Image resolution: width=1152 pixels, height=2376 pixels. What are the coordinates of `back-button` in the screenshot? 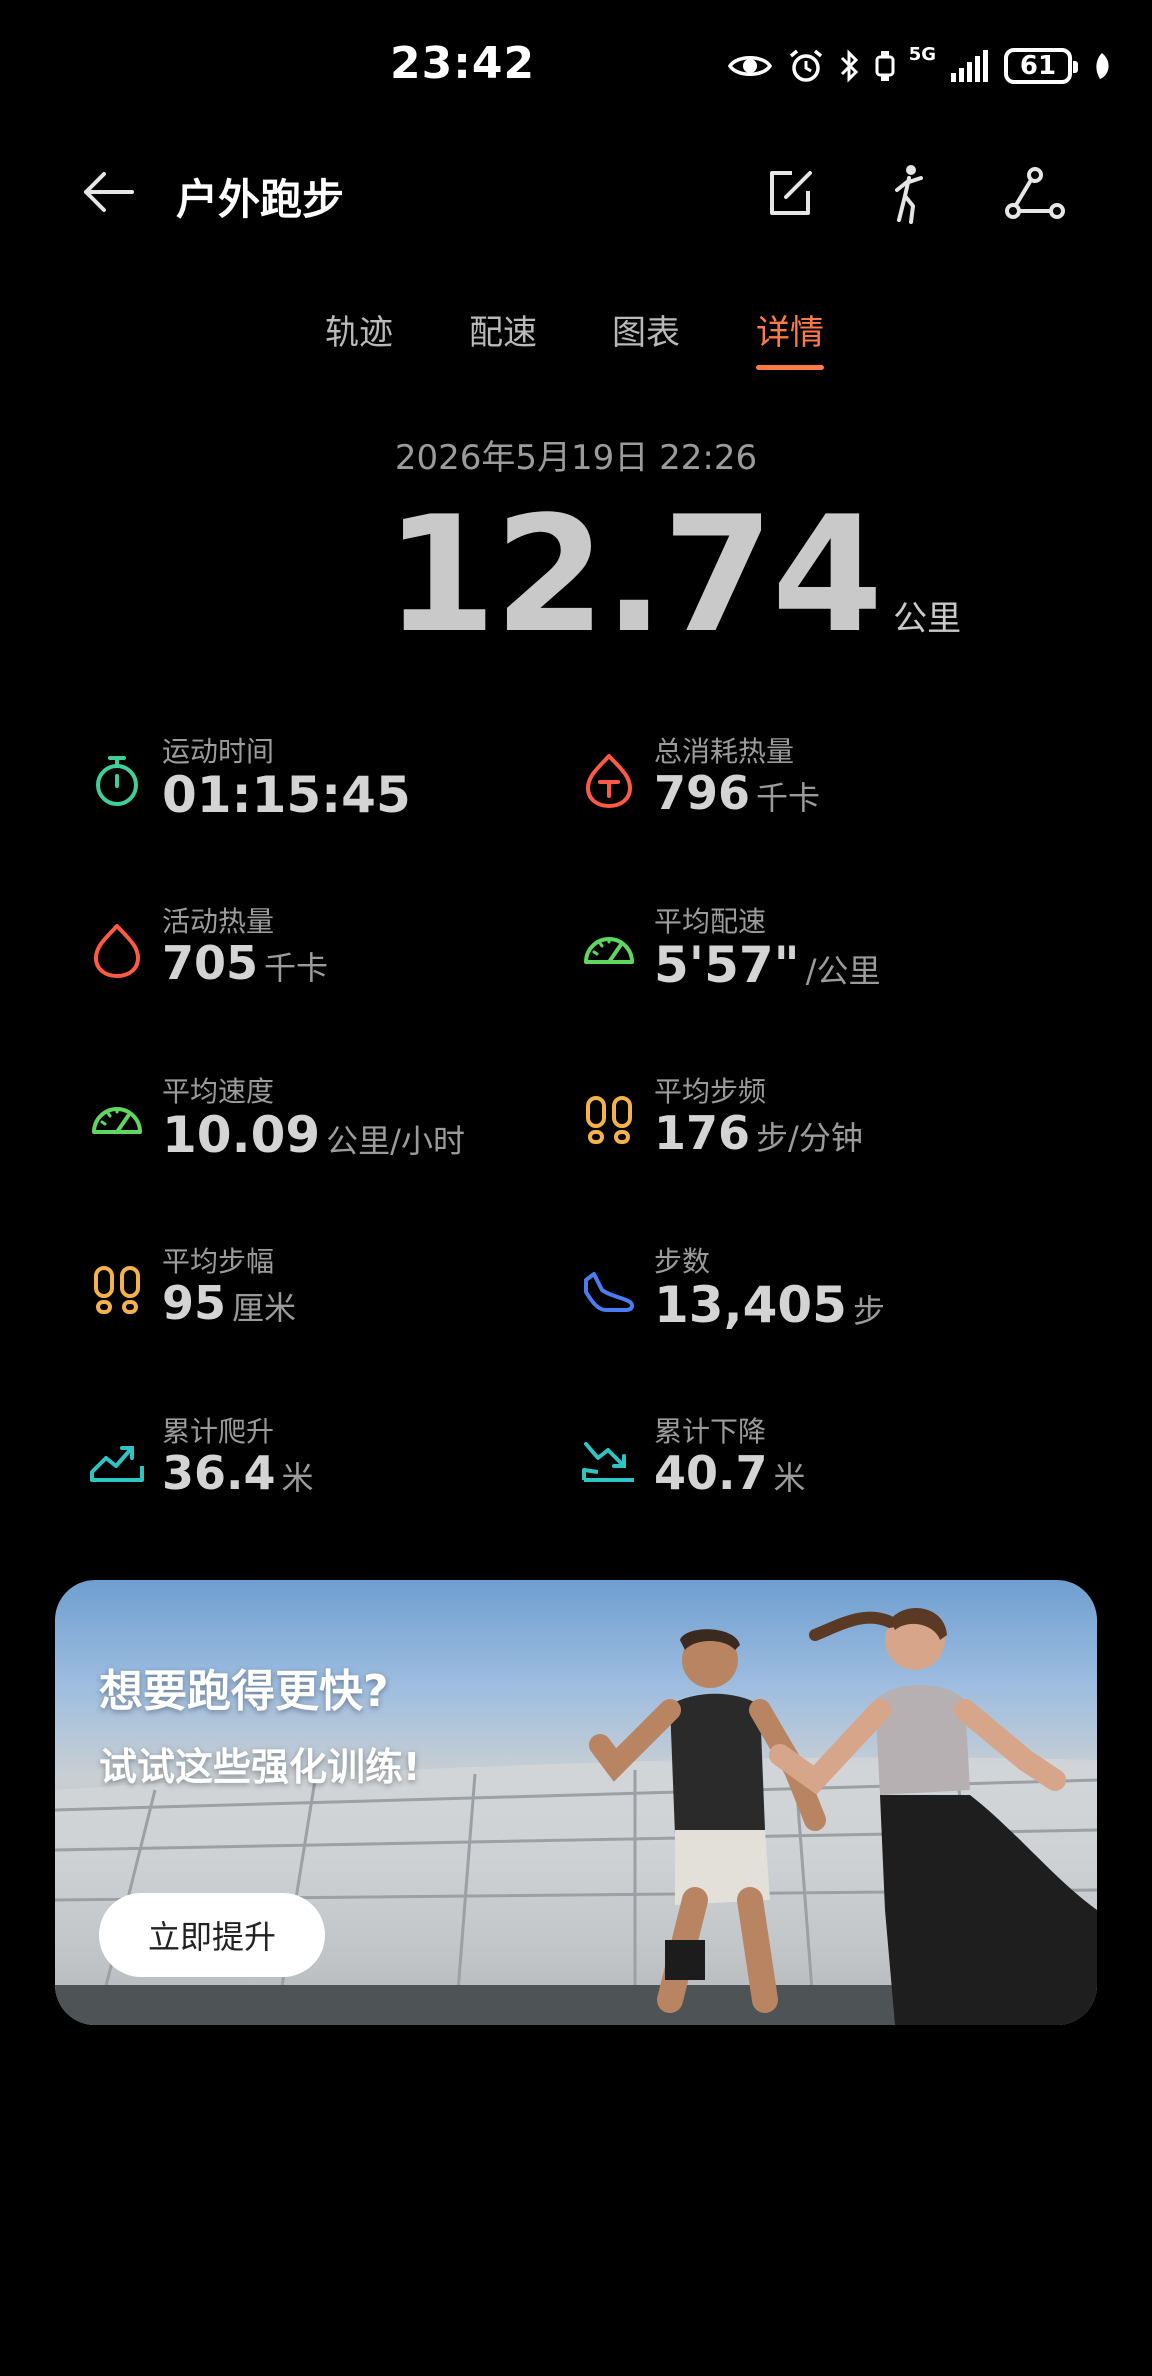 It's located at (115, 192).